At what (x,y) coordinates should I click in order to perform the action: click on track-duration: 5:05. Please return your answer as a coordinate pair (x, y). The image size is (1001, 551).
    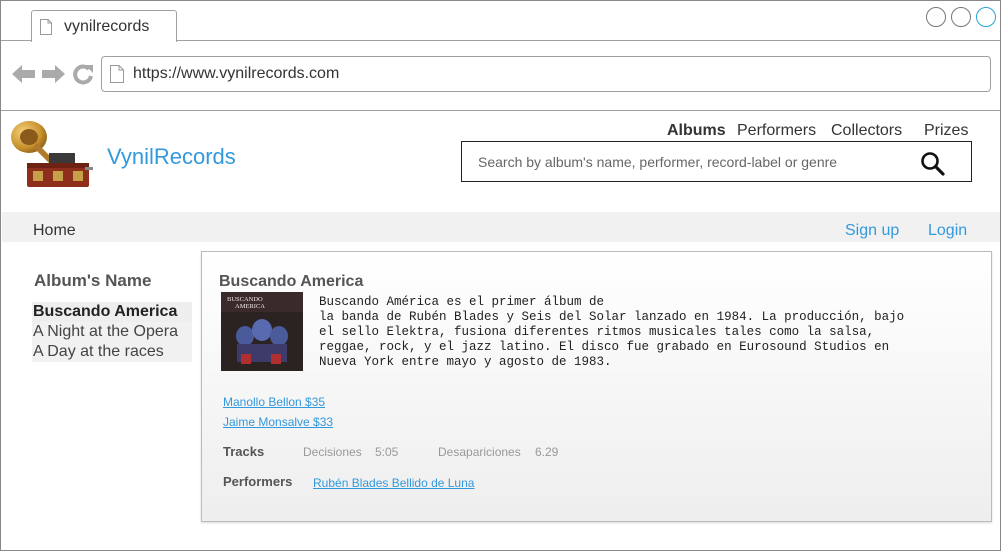
    Looking at the image, I should click on (387, 452).